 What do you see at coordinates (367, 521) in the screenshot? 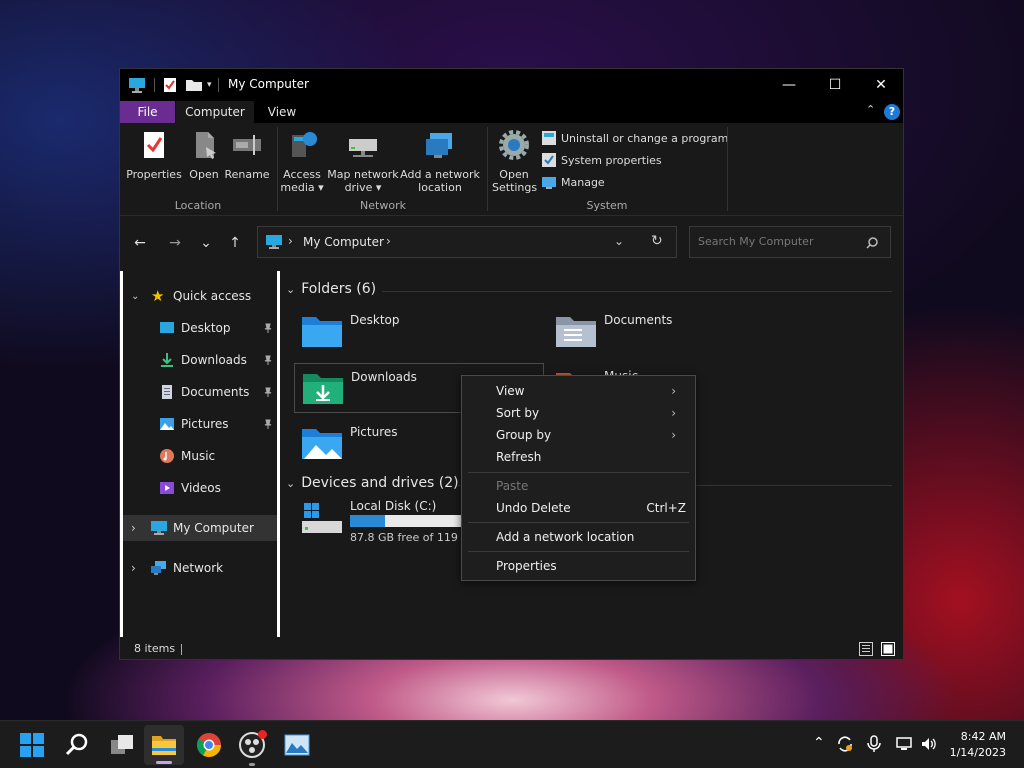
I see `drive-usage-fill` at bounding box center [367, 521].